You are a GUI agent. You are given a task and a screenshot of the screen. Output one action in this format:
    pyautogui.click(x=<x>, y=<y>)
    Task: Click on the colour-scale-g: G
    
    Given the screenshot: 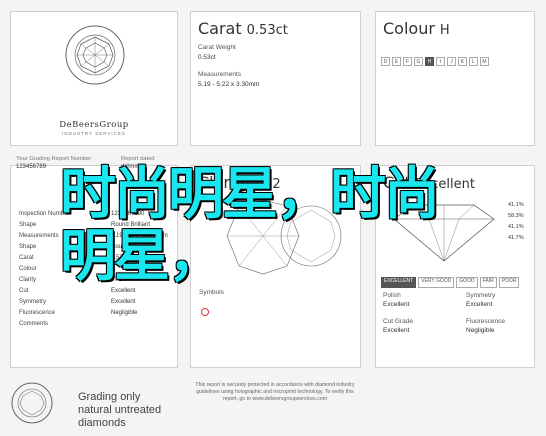 What is the action you would take?
    pyautogui.click(x=418, y=61)
    